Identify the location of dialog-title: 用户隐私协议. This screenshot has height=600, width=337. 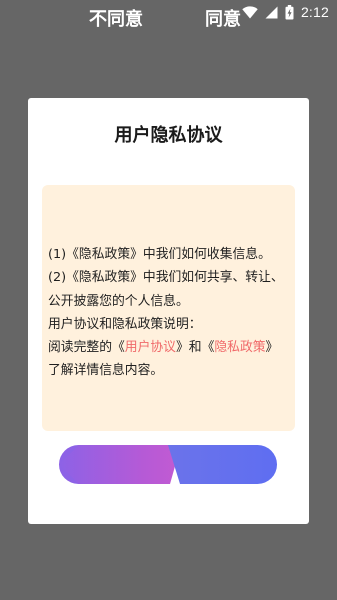
(168, 135).